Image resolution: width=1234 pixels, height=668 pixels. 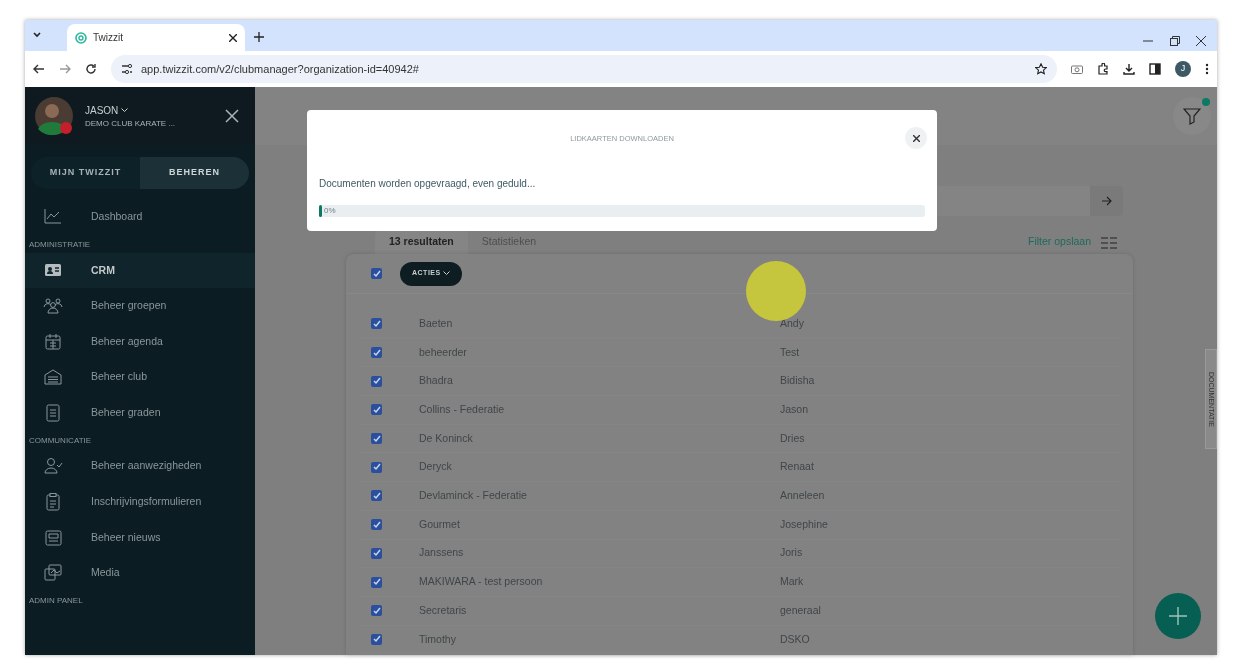 I want to click on restore-icon, so click(x=1174, y=40).